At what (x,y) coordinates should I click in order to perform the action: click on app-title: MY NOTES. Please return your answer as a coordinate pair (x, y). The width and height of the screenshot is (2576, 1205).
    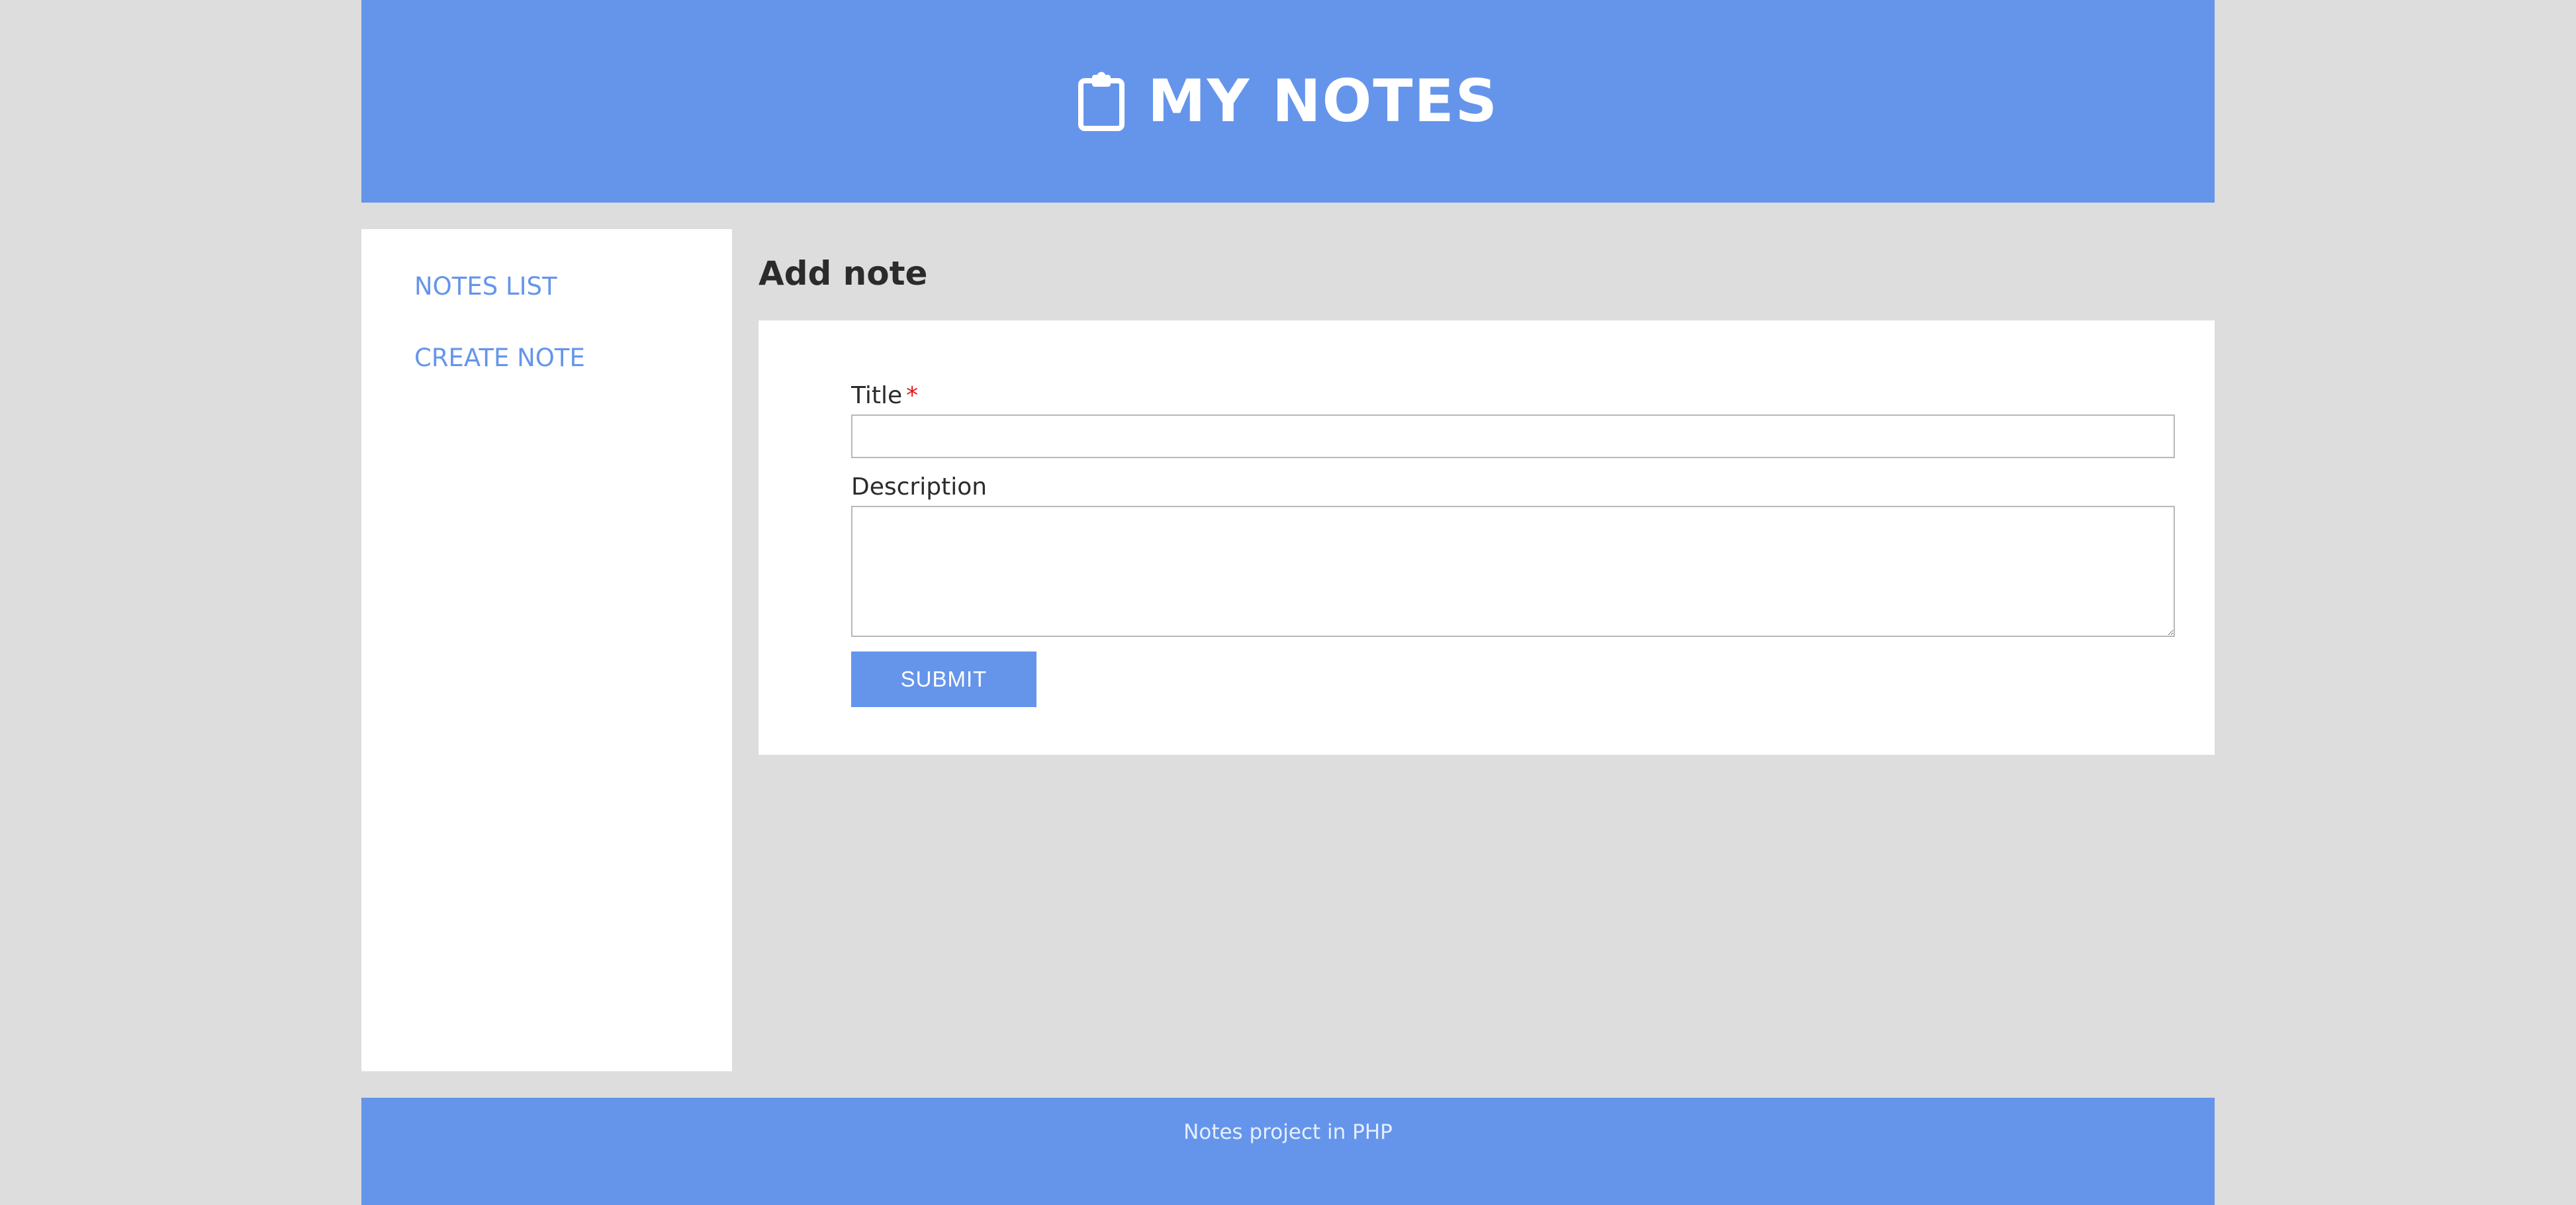
    Looking at the image, I should click on (1323, 101).